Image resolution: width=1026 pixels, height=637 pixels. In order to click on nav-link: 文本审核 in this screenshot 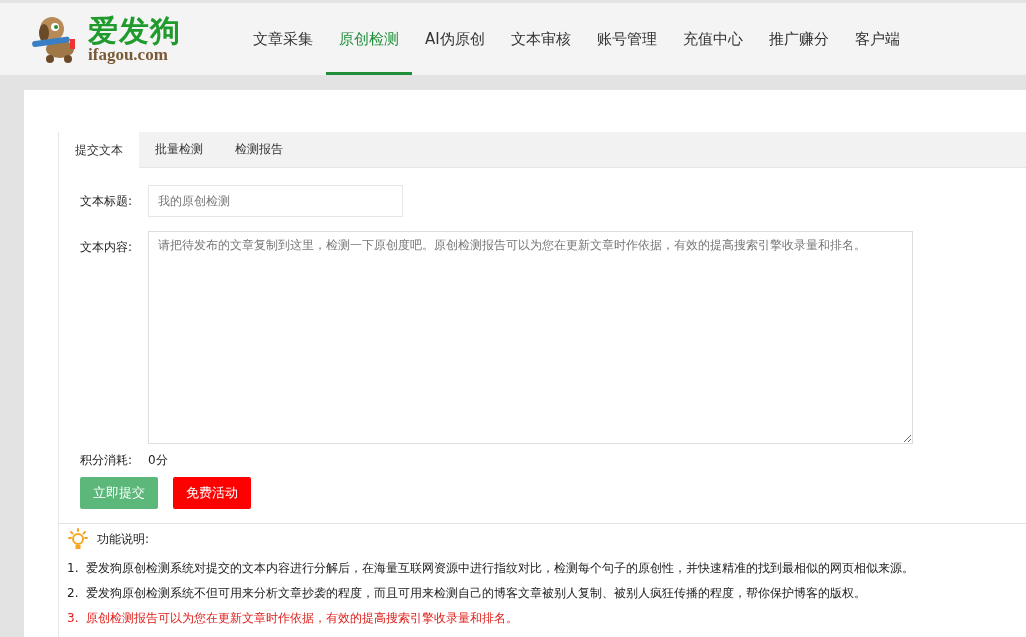, I will do `click(540, 39)`.